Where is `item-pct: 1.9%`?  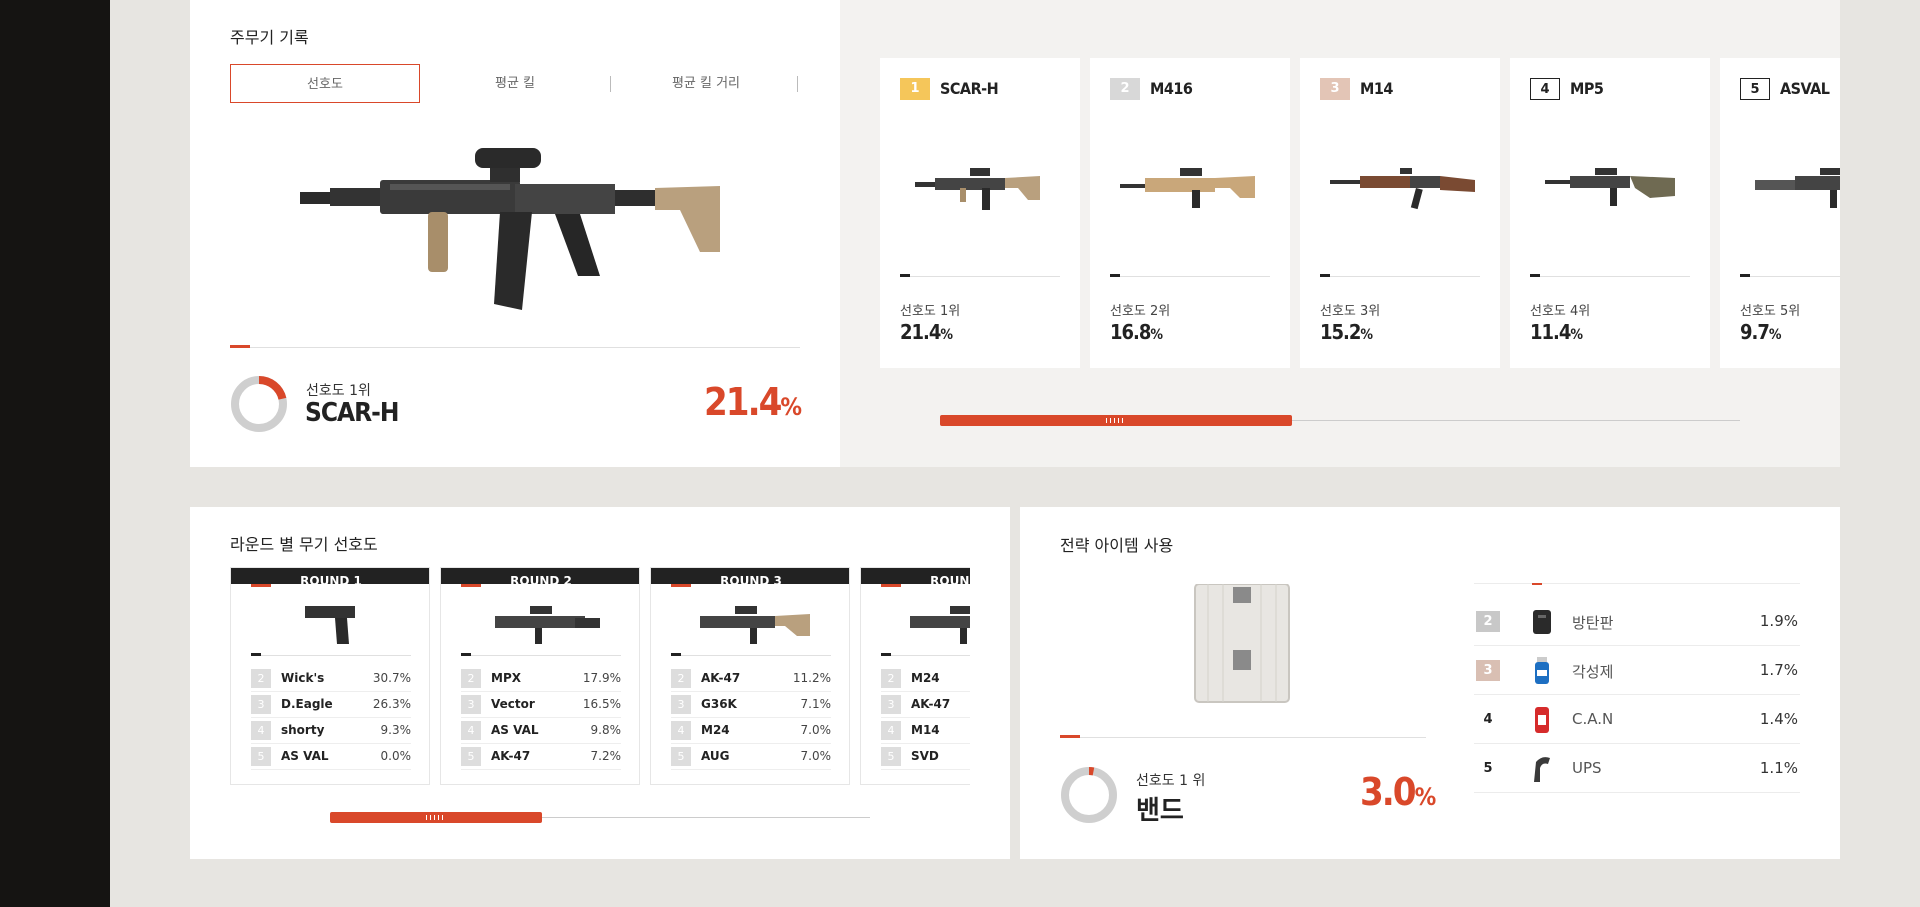 item-pct: 1.9% is located at coordinates (1778, 621).